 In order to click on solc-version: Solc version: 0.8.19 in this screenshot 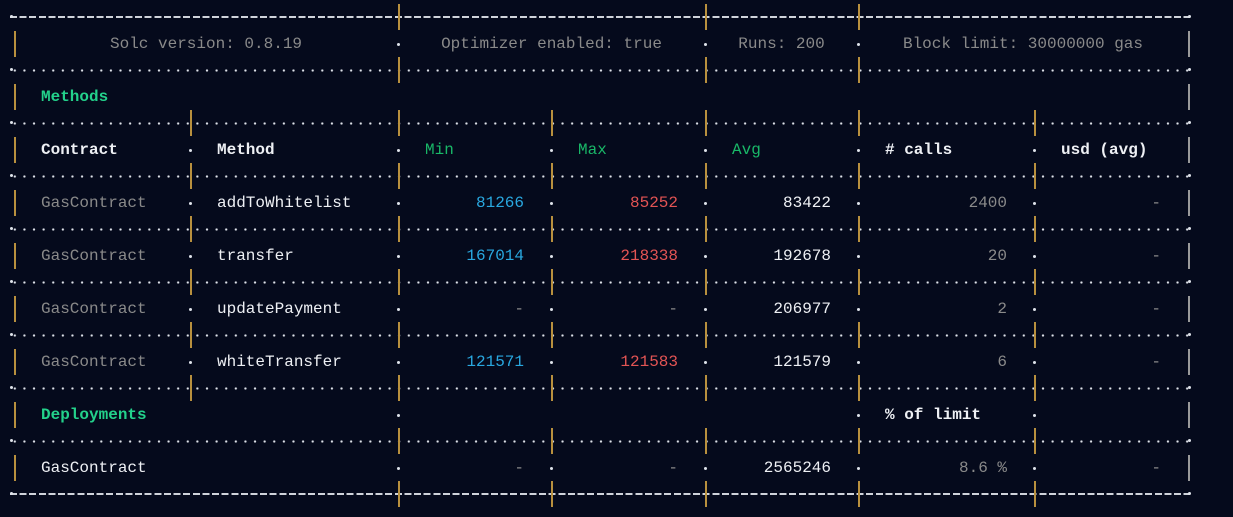, I will do `click(206, 43)`.